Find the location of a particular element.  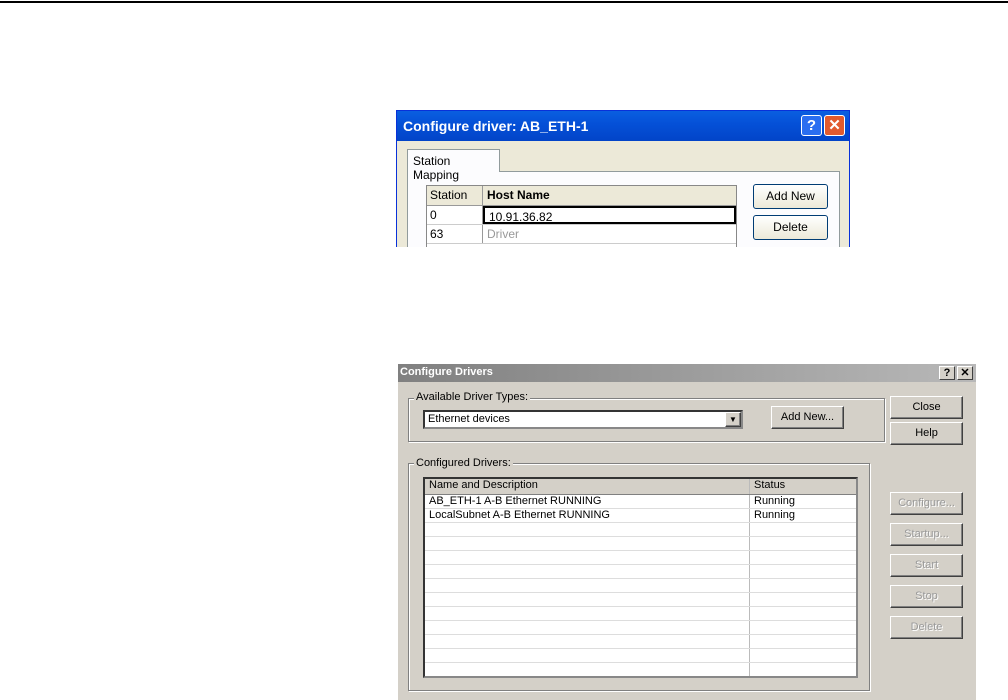

host-name-cell: Driver is located at coordinates (609, 234).